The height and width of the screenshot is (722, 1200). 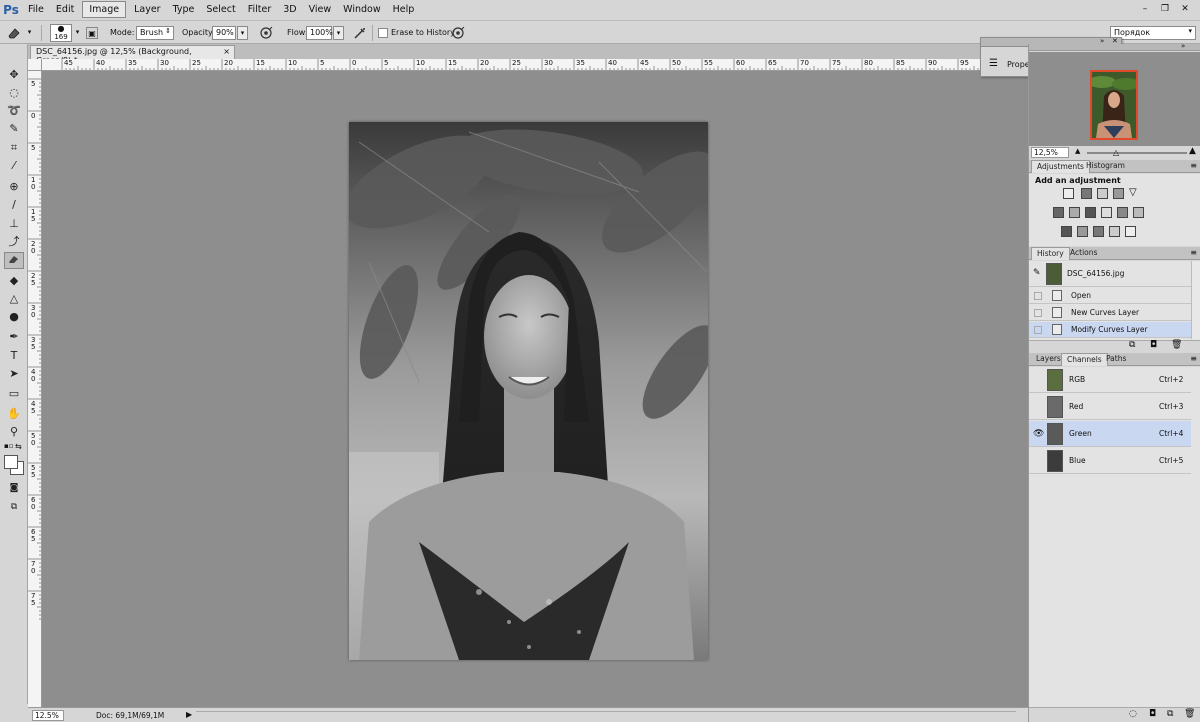 What do you see at coordinates (1122, 212) in the screenshot?
I see `channel-mixer-icon` at bounding box center [1122, 212].